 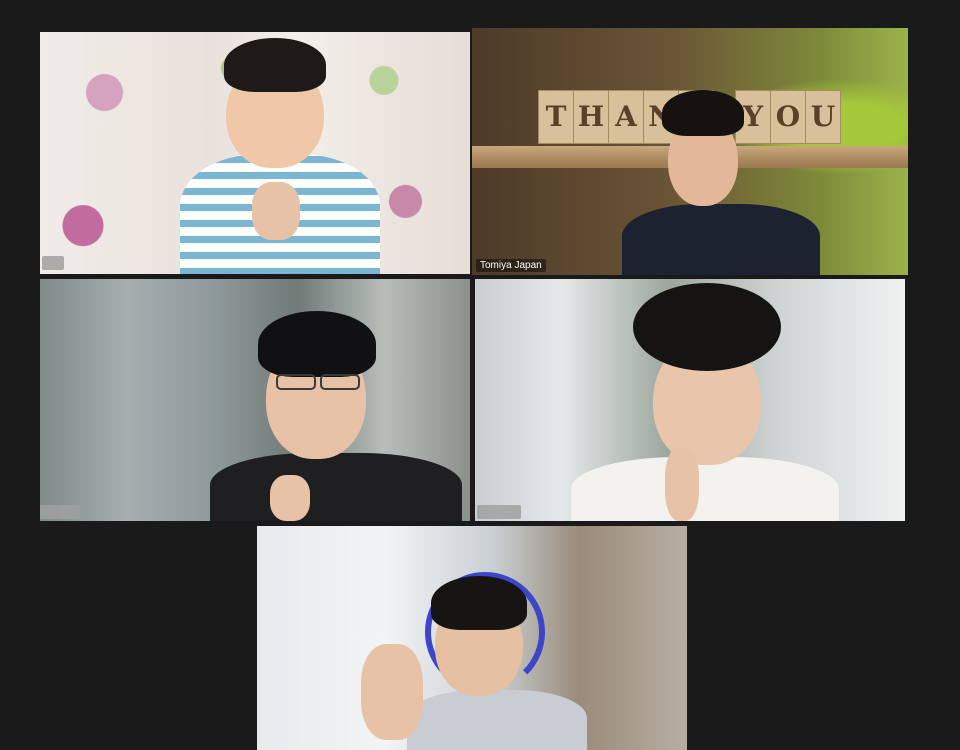 What do you see at coordinates (511, 265) in the screenshot?
I see `participant-name-label: Tomiya Japan` at bounding box center [511, 265].